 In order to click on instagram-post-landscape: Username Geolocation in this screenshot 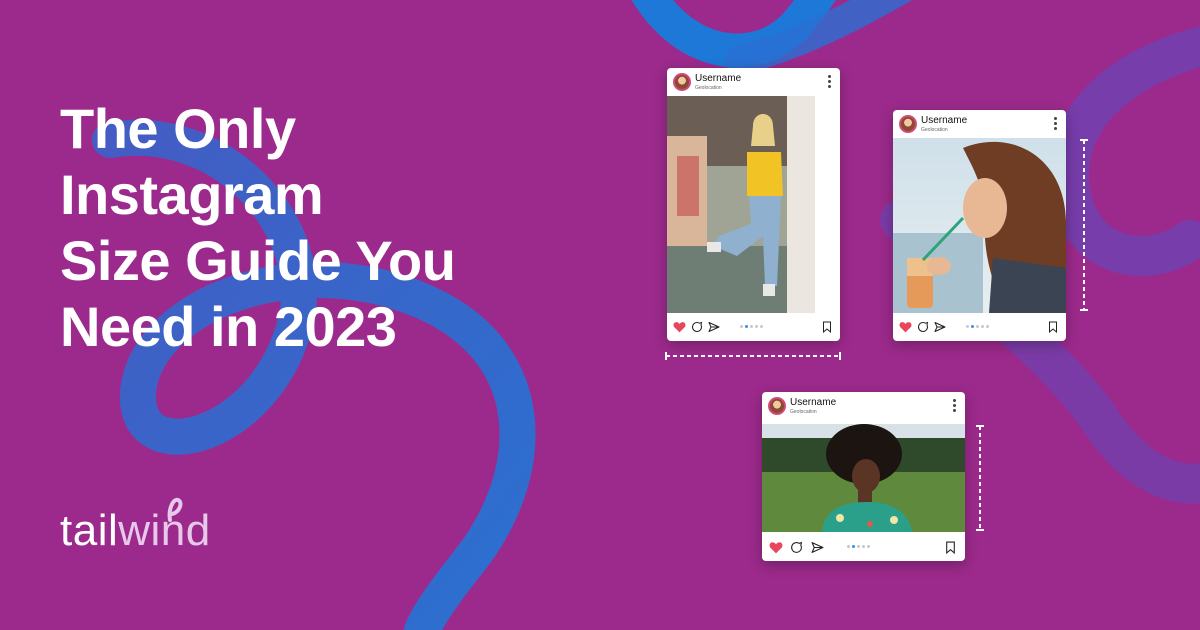, I will do `click(863, 476)`.